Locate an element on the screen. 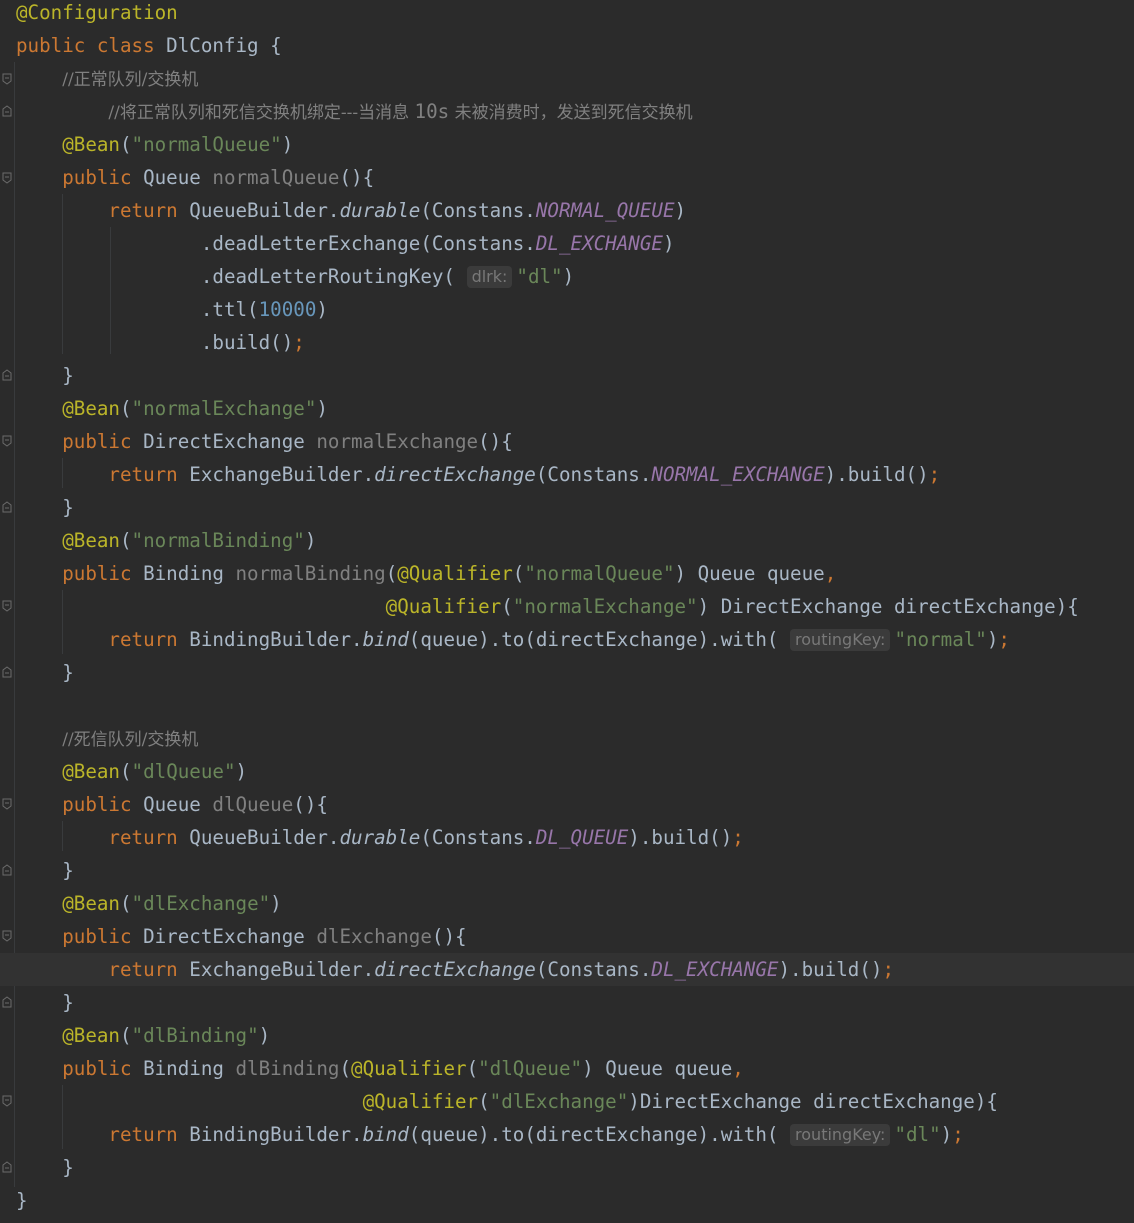 The image size is (1134, 1223). code-line: .ttl(10000) is located at coordinates (172, 309).